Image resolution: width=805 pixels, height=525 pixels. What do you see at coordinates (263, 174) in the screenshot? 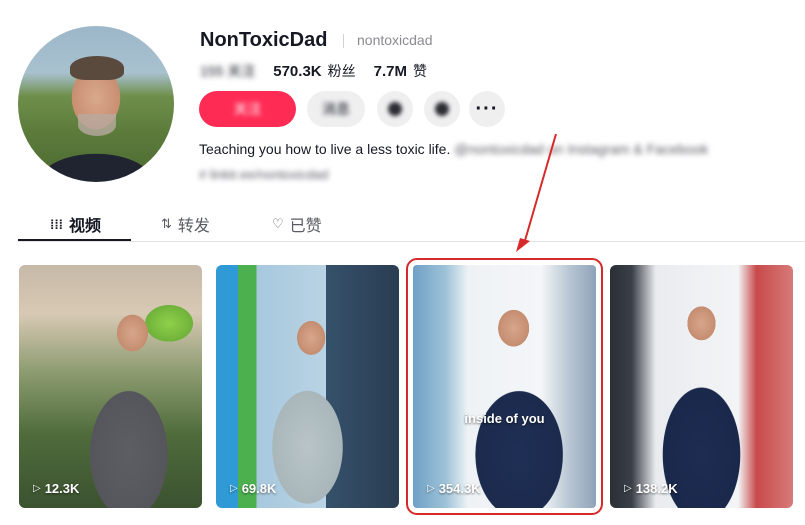
I see `profile-link: # linktr.ee/nontoxicdad` at bounding box center [263, 174].